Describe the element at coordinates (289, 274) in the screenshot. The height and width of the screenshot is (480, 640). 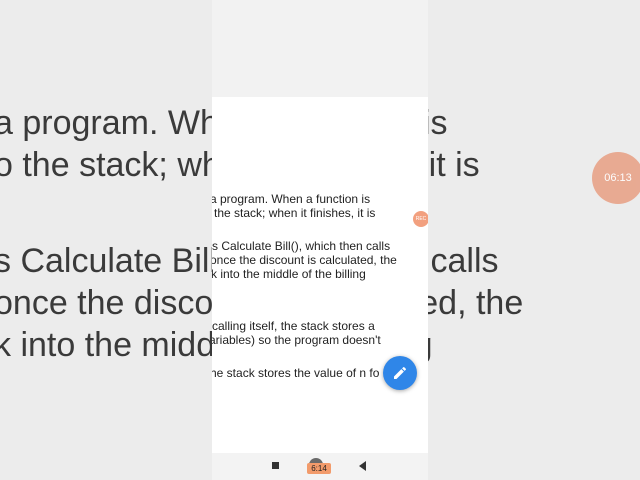
I see `document-text-line: k into the middle of the billing` at that location.